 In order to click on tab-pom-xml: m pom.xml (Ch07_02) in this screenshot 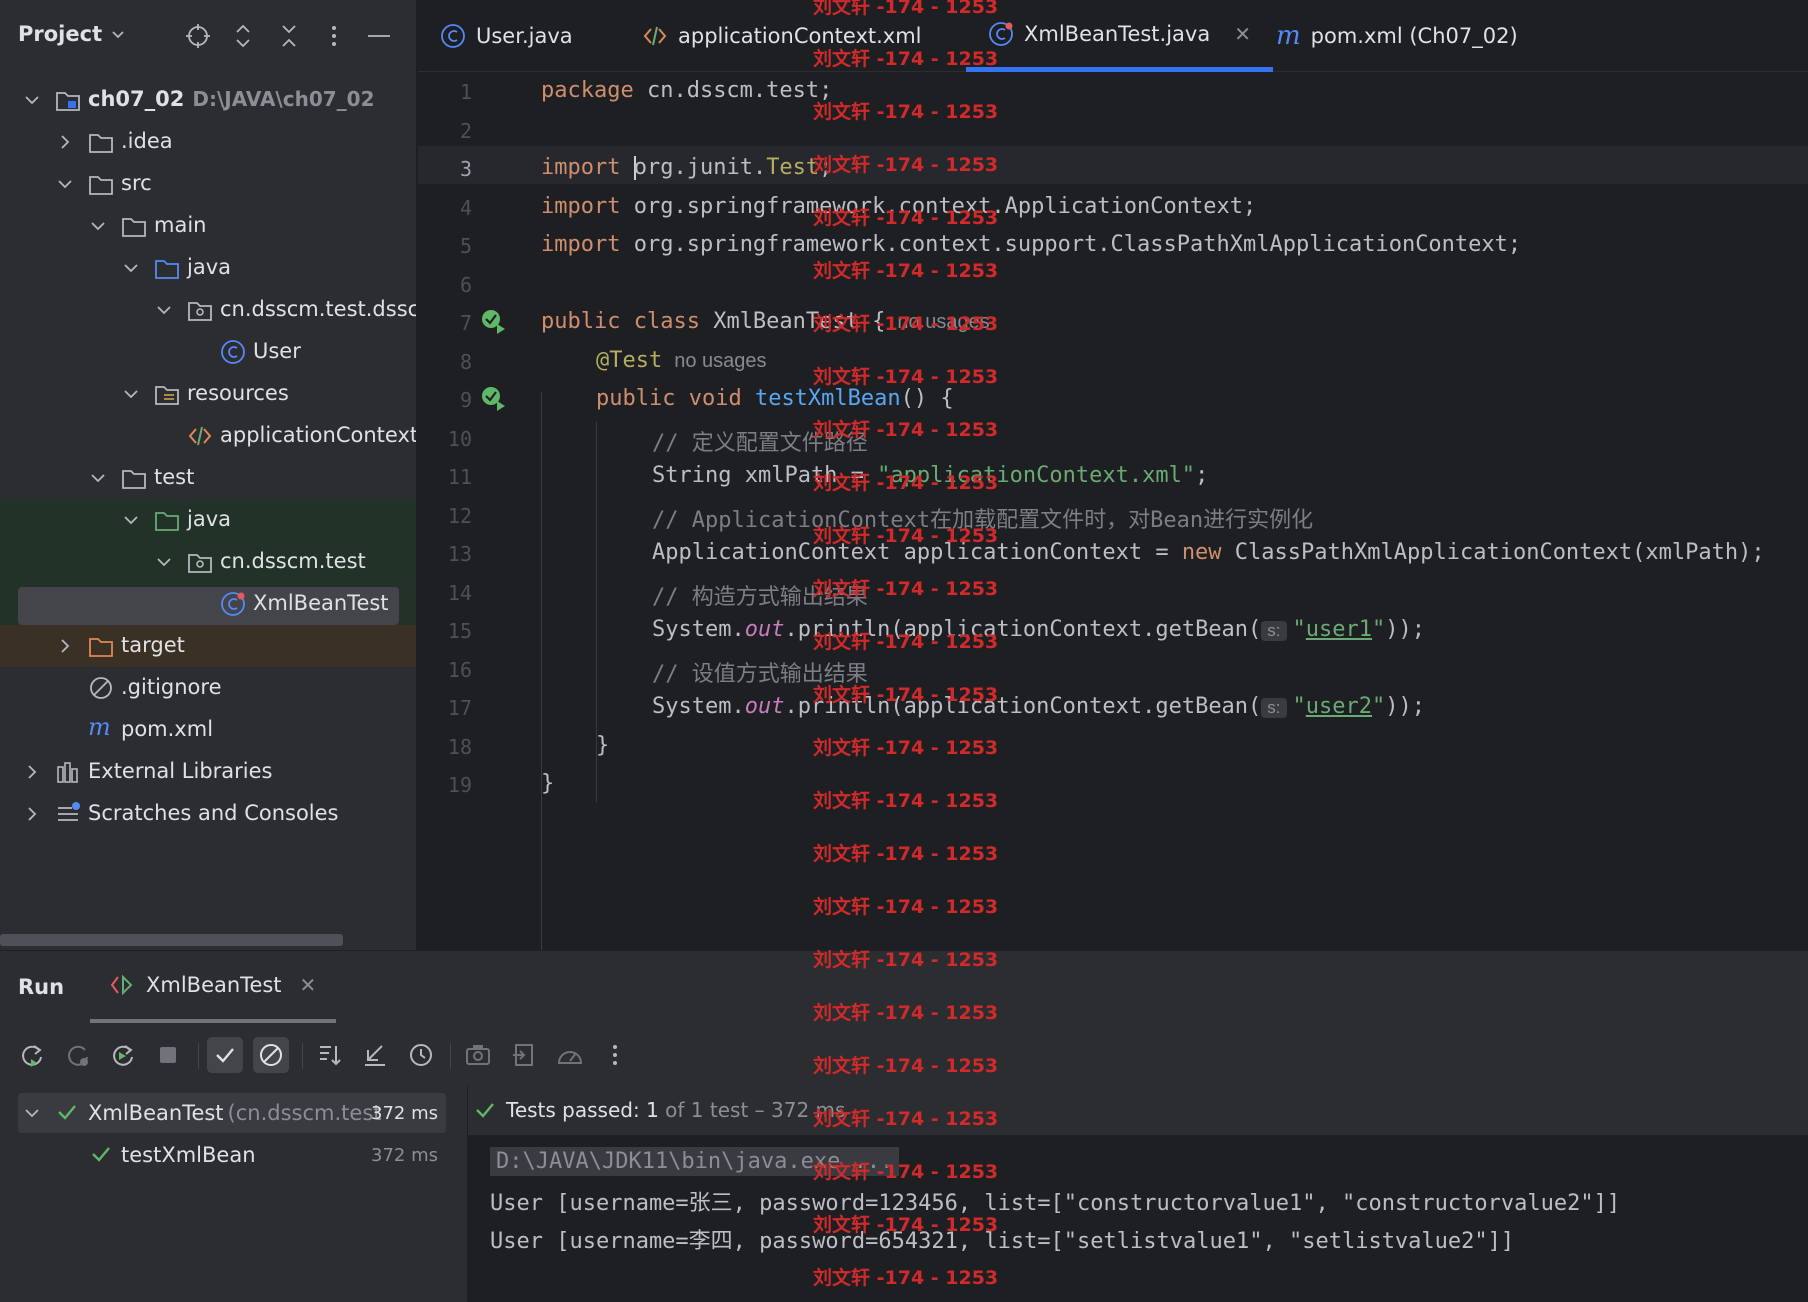, I will do `click(1397, 36)`.